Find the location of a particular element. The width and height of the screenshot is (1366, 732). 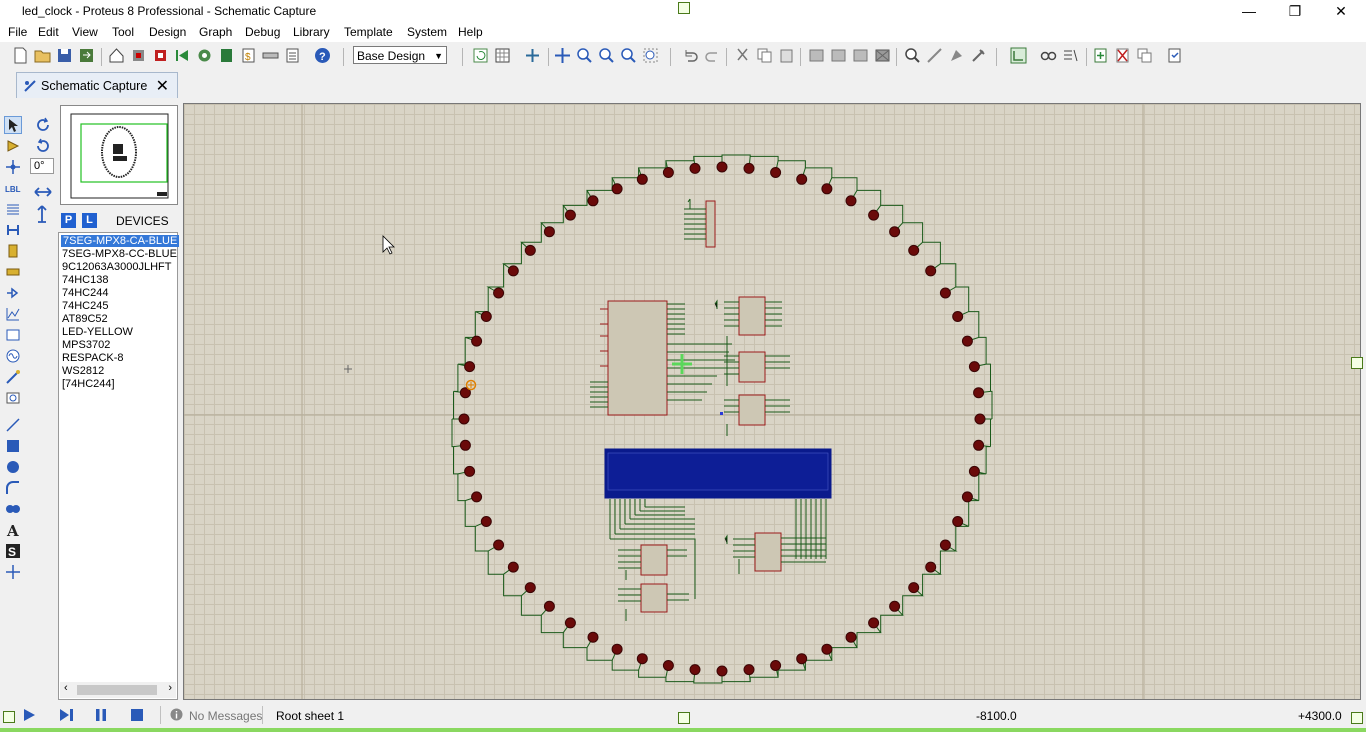

device-item: MPS3702 is located at coordinates (86, 345).